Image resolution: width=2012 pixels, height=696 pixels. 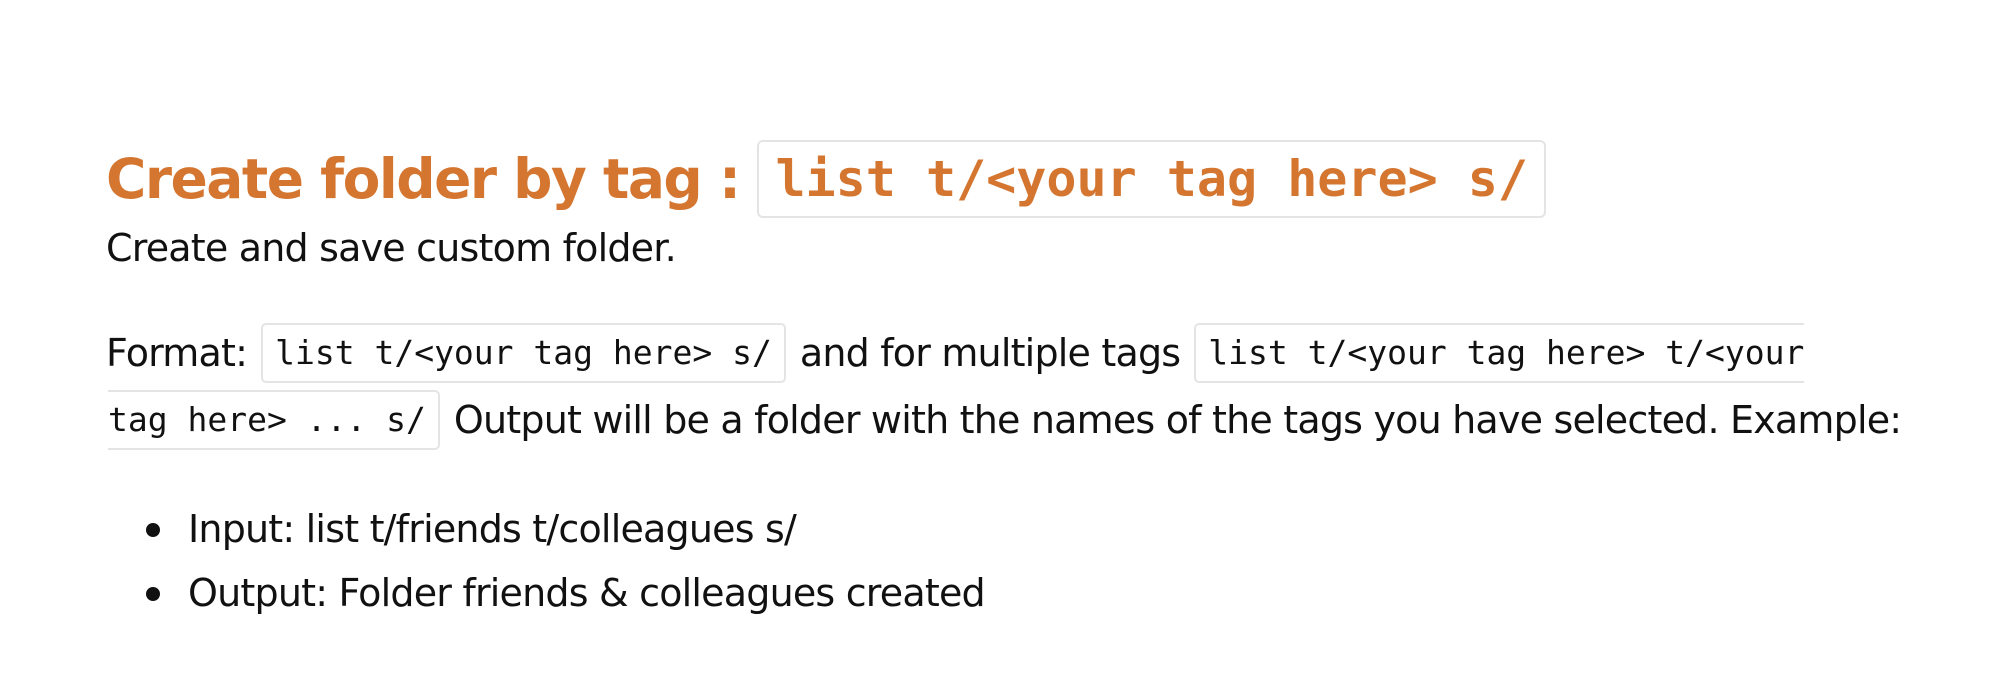 I want to click on section-heading-command: list t/<your tag here> s/, so click(x=1152, y=178).